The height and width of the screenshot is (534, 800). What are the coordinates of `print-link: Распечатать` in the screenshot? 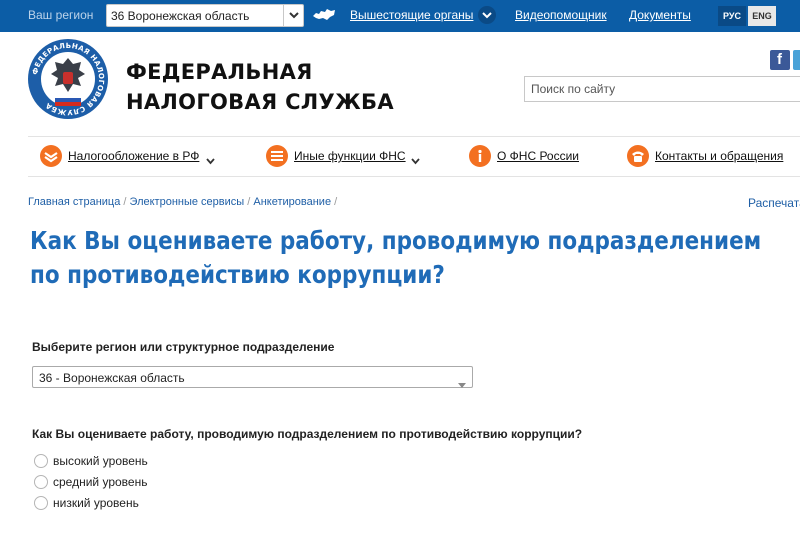 It's located at (774, 203).